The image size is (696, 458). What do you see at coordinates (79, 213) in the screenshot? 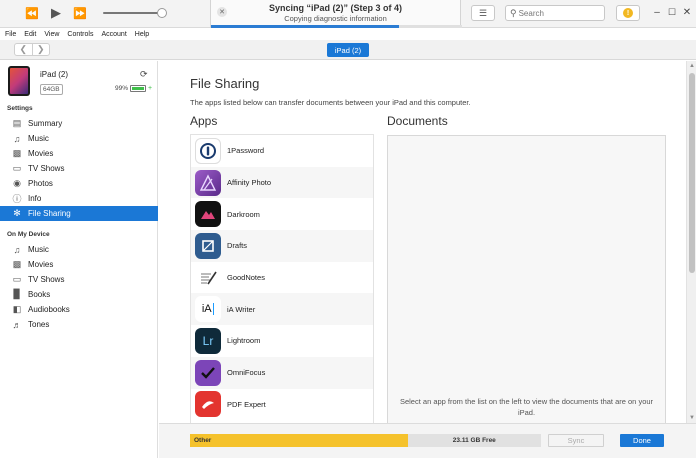
I see `sidebar-item-file-sharing: ✻ File Sharing` at bounding box center [79, 213].